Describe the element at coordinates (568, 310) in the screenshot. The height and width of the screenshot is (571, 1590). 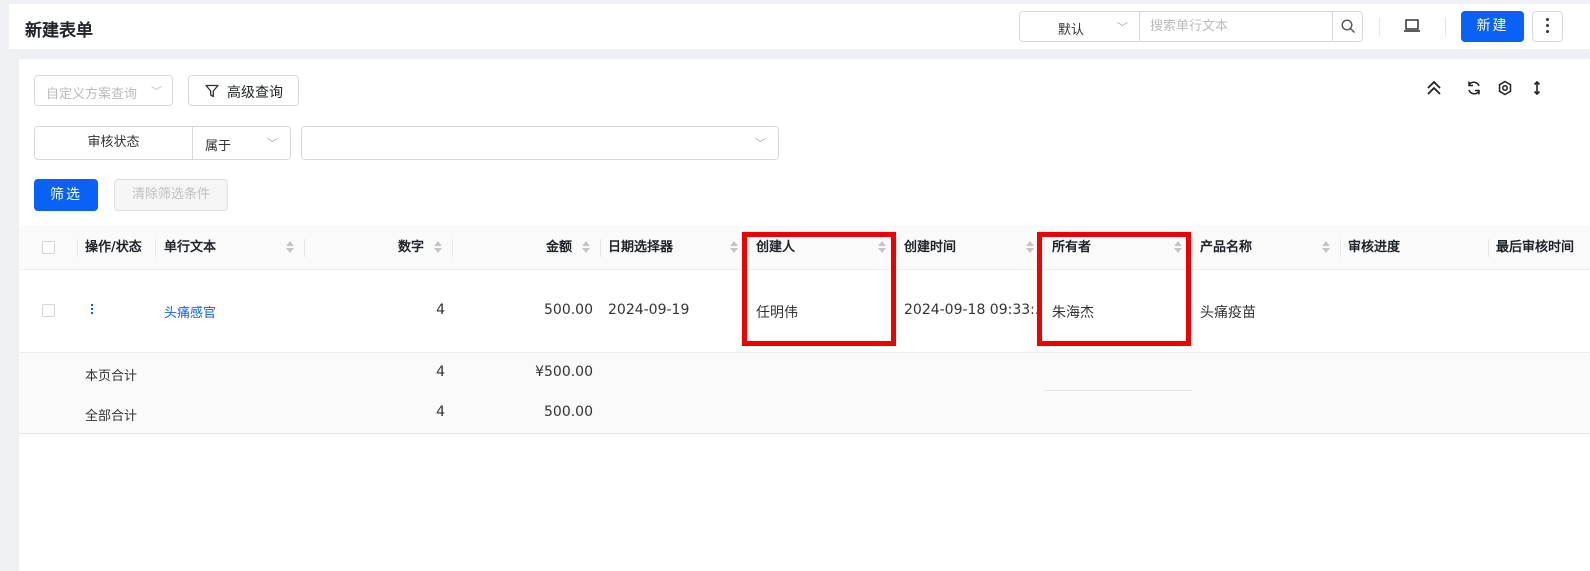
I see `cell-amount: 500.00` at that location.